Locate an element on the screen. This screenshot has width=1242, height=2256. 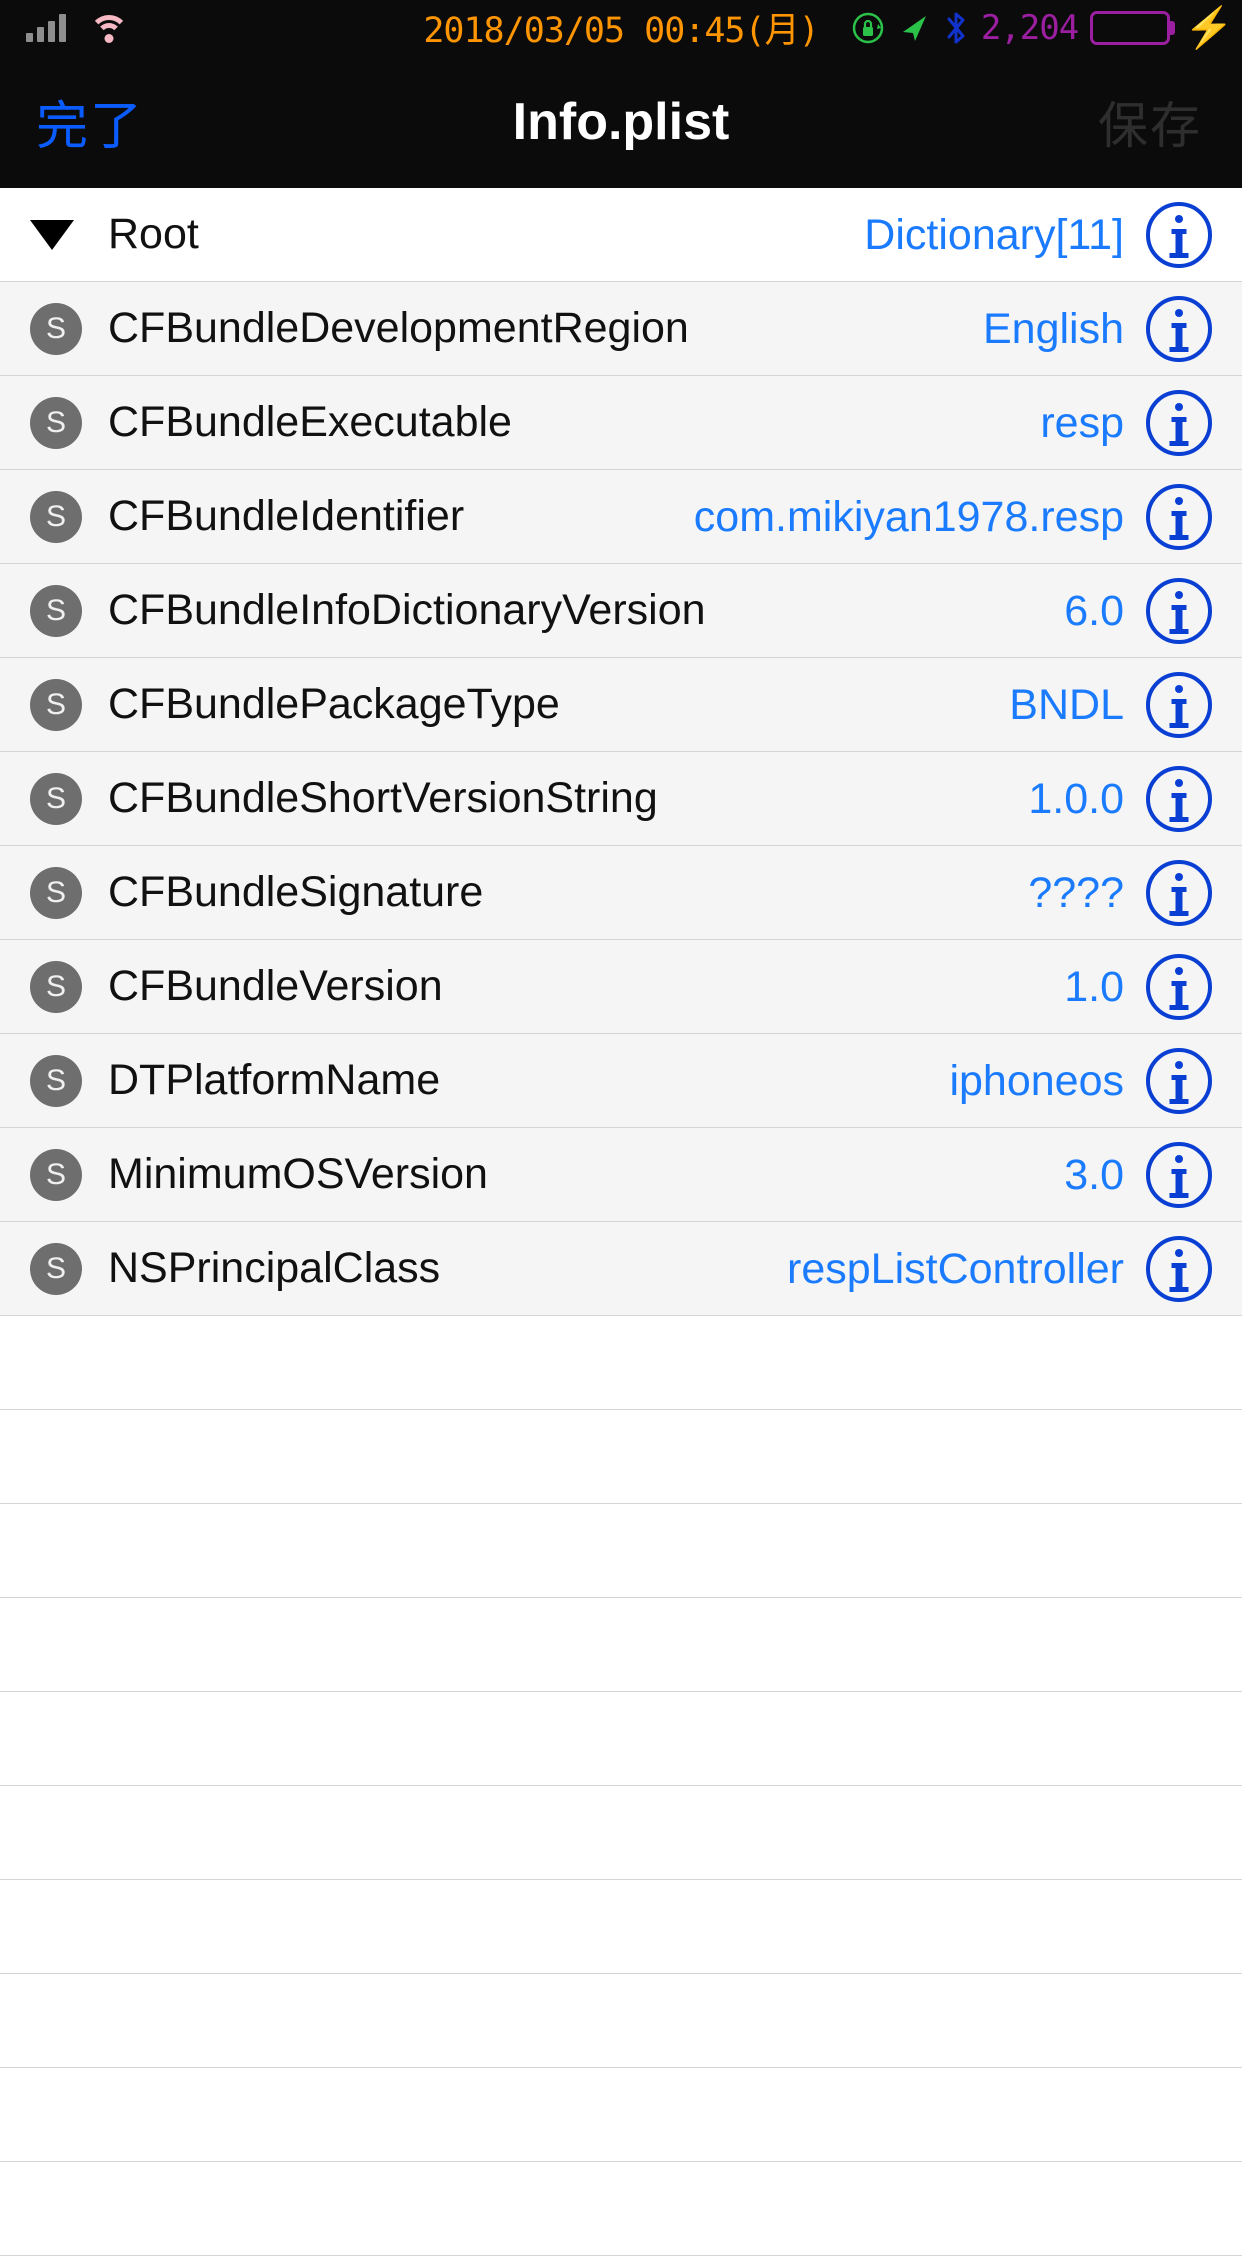
row-right-group: 6.0 is located at coordinates (1138, 611).